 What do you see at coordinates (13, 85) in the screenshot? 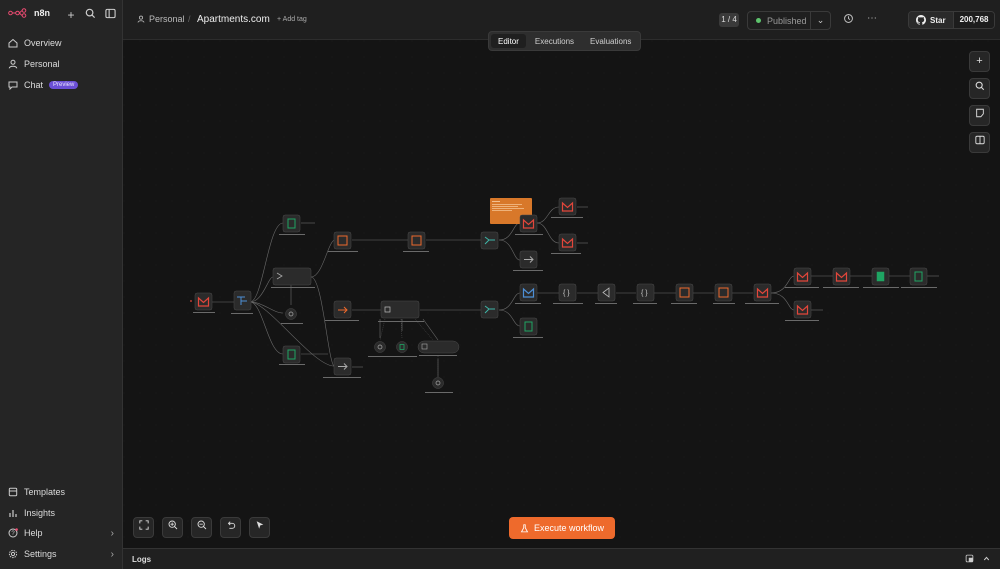
I see `chat-icon` at bounding box center [13, 85].